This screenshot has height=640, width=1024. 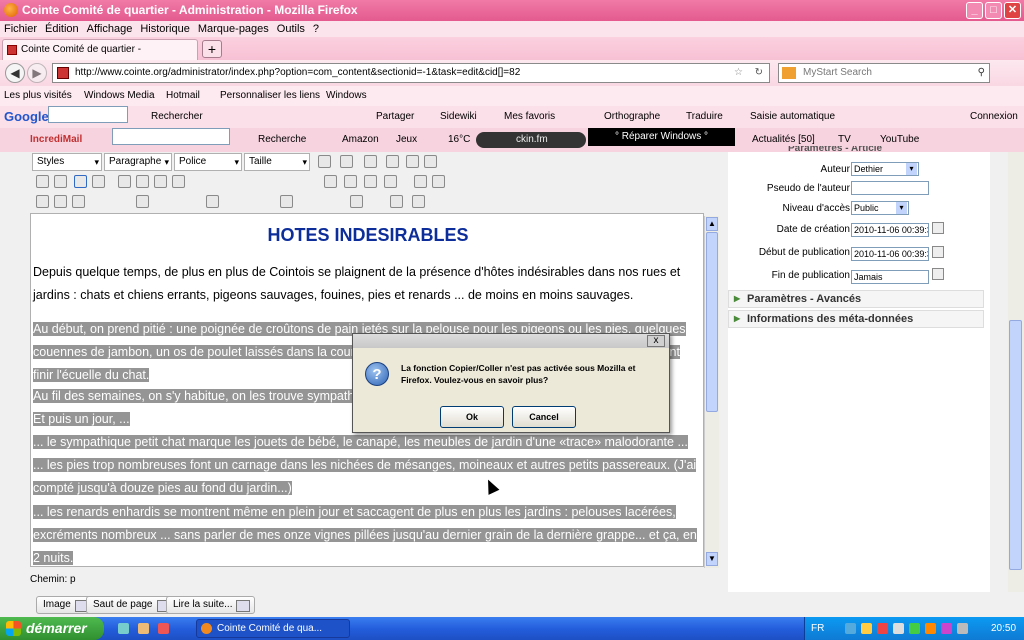 What do you see at coordinates (360, 140) in the screenshot?
I see `amazon-link: Amazon` at bounding box center [360, 140].